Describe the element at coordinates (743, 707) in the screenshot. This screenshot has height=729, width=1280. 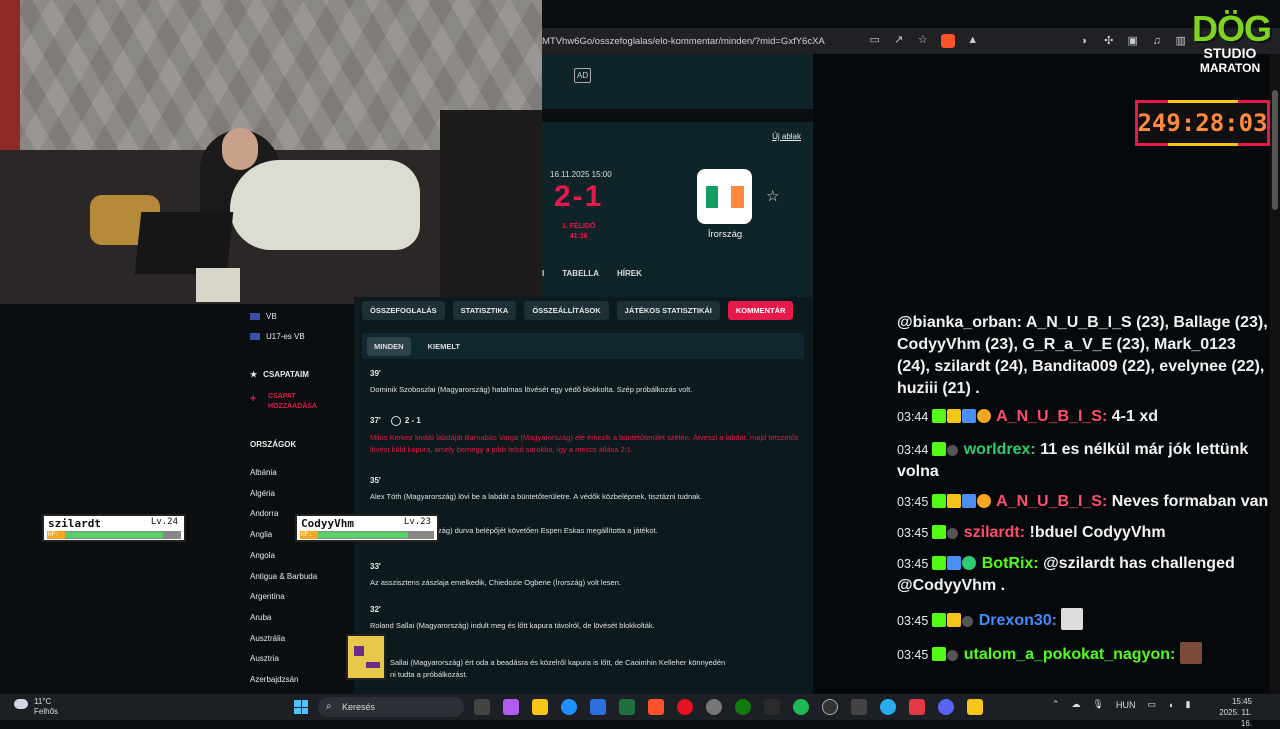
I see `xbox-icon` at that location.